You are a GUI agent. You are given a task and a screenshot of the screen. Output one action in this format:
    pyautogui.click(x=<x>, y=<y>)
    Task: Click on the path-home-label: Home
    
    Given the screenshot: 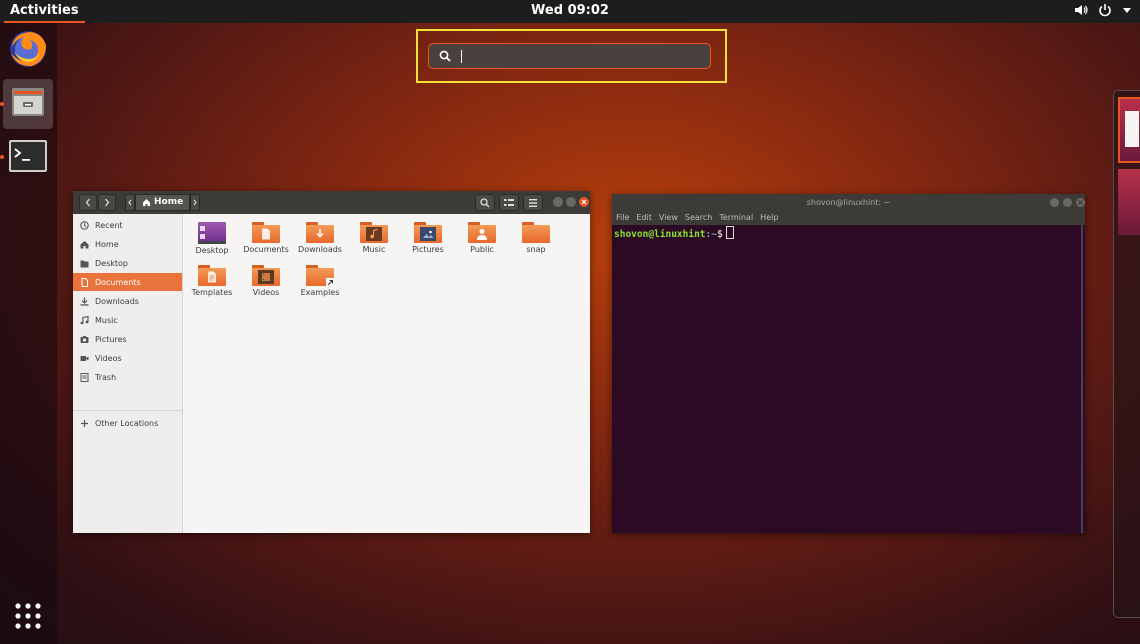 What is the action you would take?
    pyautogui.click(x=169, y=202)
    